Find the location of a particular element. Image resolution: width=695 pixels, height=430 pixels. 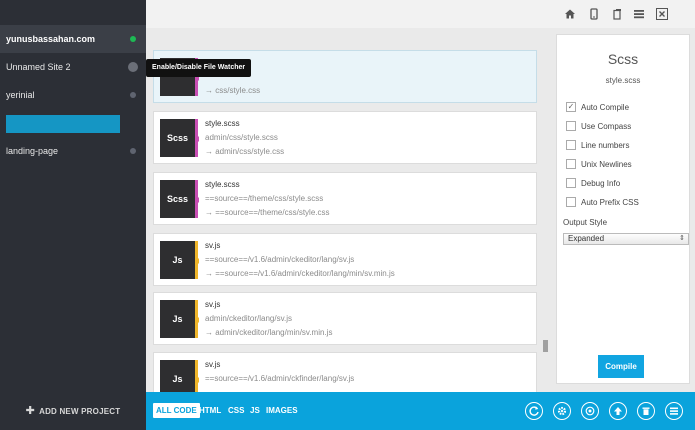

plus-icon: ✚ is located at coordinates (30, 411).